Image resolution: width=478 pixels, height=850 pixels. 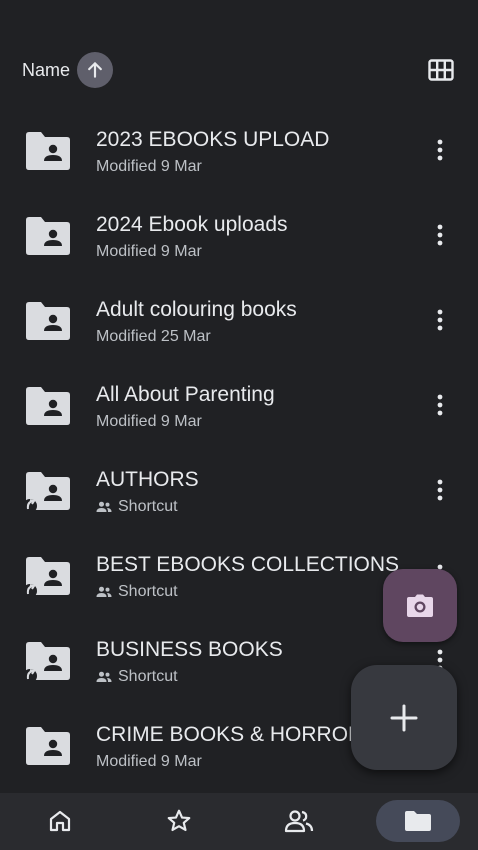 I want to click on file-name: All About Parenting, so click(x=185, y=394).